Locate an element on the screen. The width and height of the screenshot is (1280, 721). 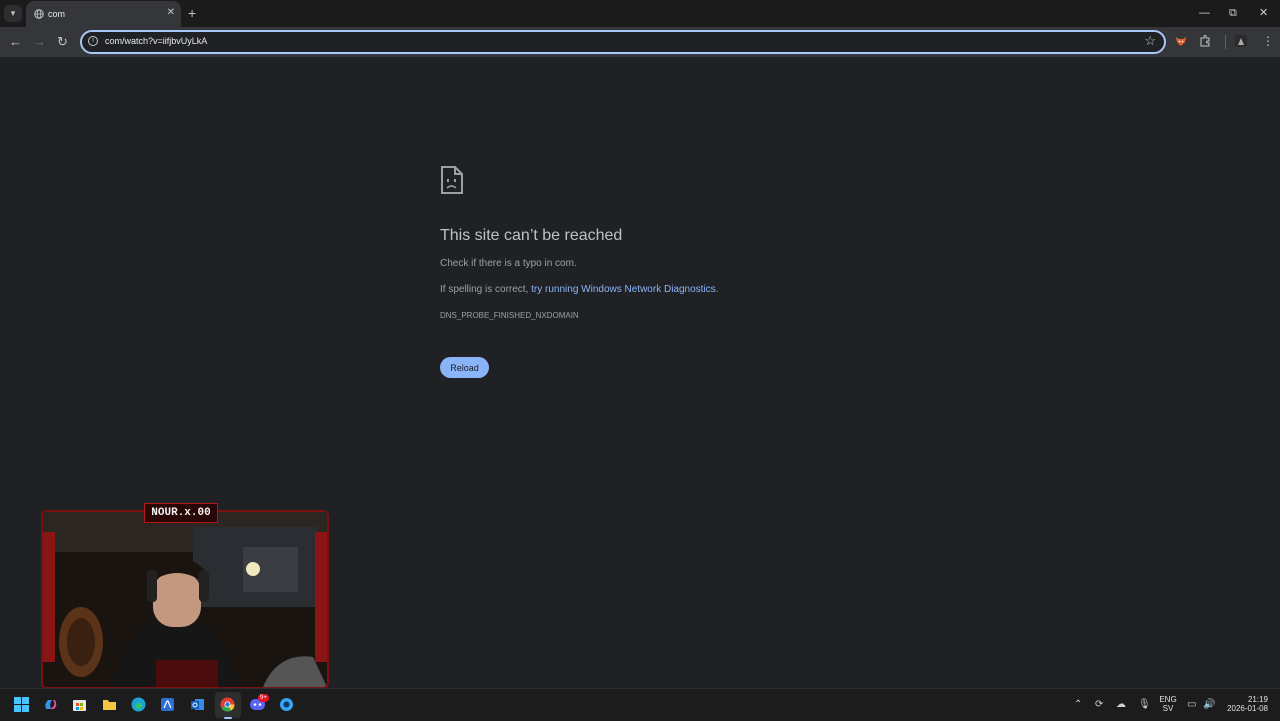
clock: 21:19 2026-01-08 is located at coordinates (1245, 704).